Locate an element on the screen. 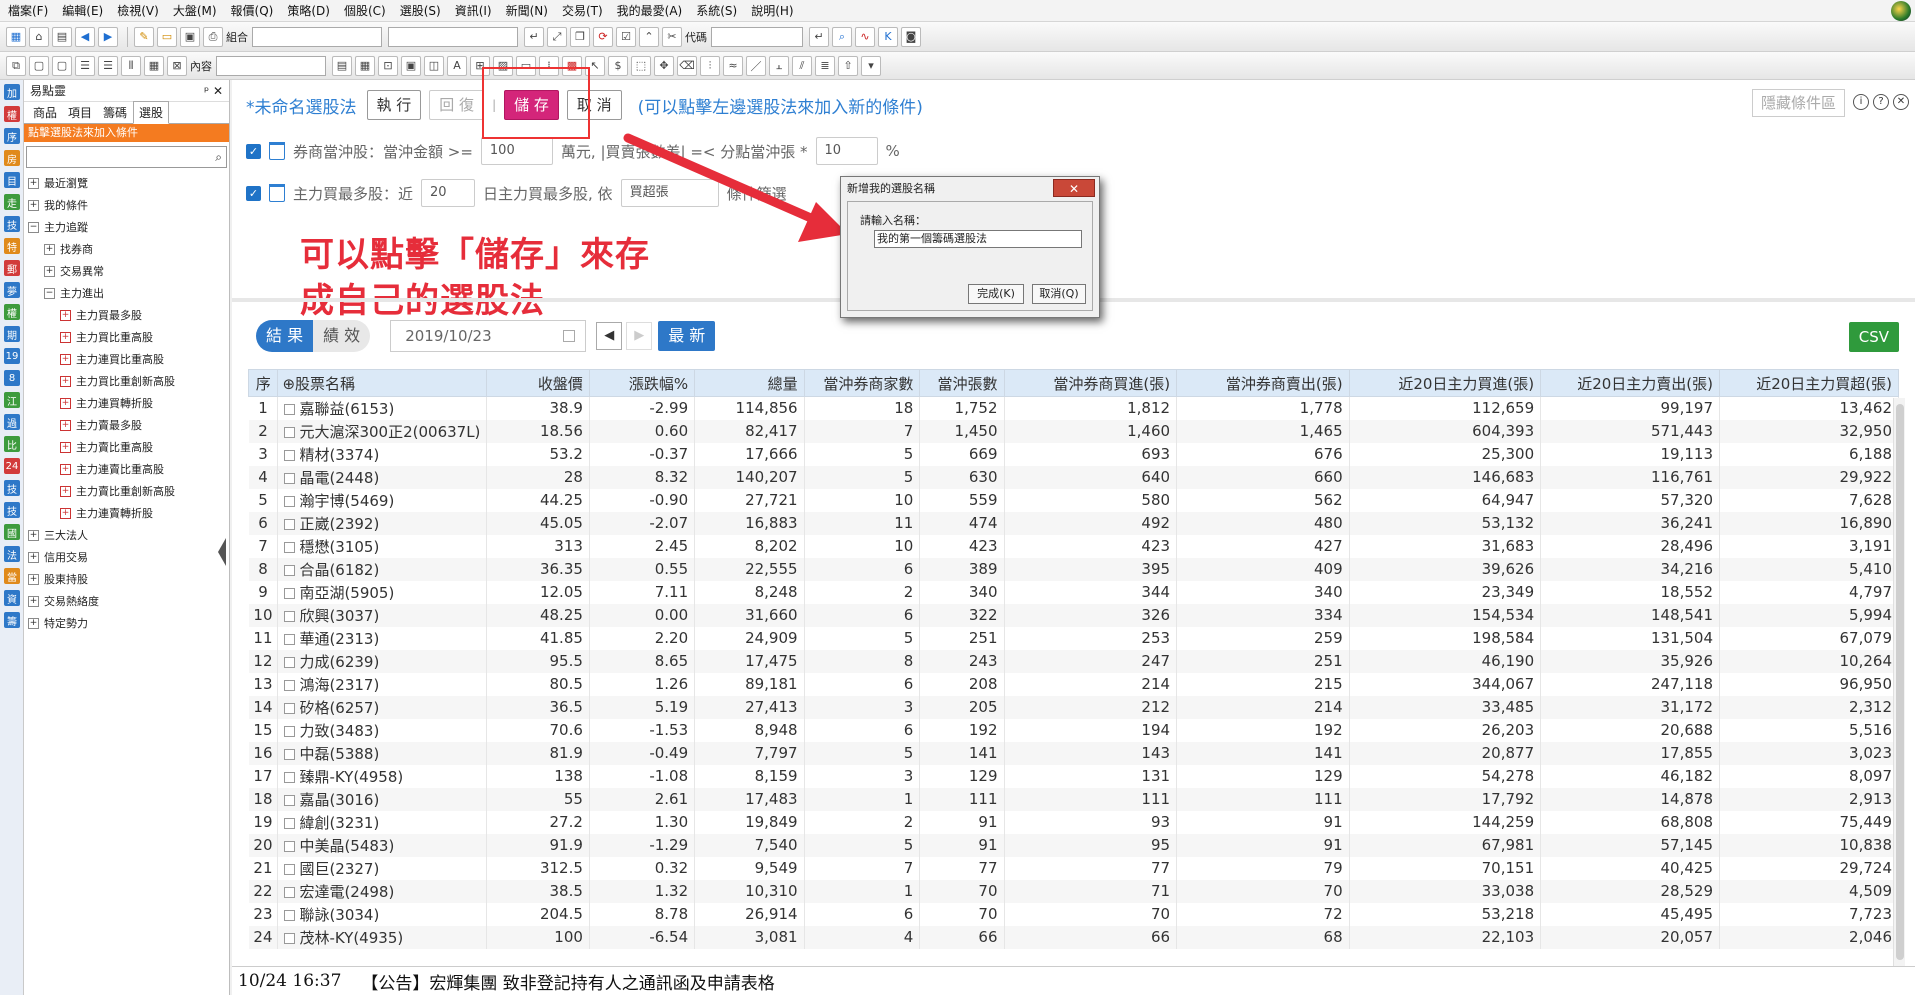 The image size is (1915, 995). line-icon: ／ is located at coordinates (756, 65).